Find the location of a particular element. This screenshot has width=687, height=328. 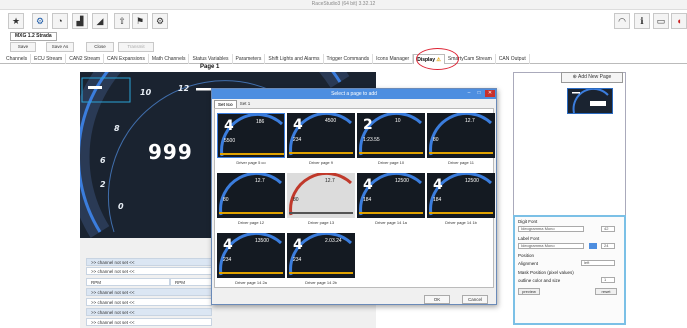

dialog-titlebar: Select a page to add – □ ✕ is located at coordinates (354, 94).